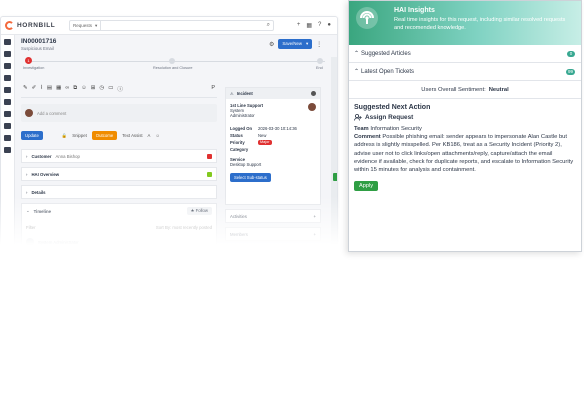  Describe the element at coordinates (31, 227) in the screenshot. I see `filter-dropdown: Filter` at that location.